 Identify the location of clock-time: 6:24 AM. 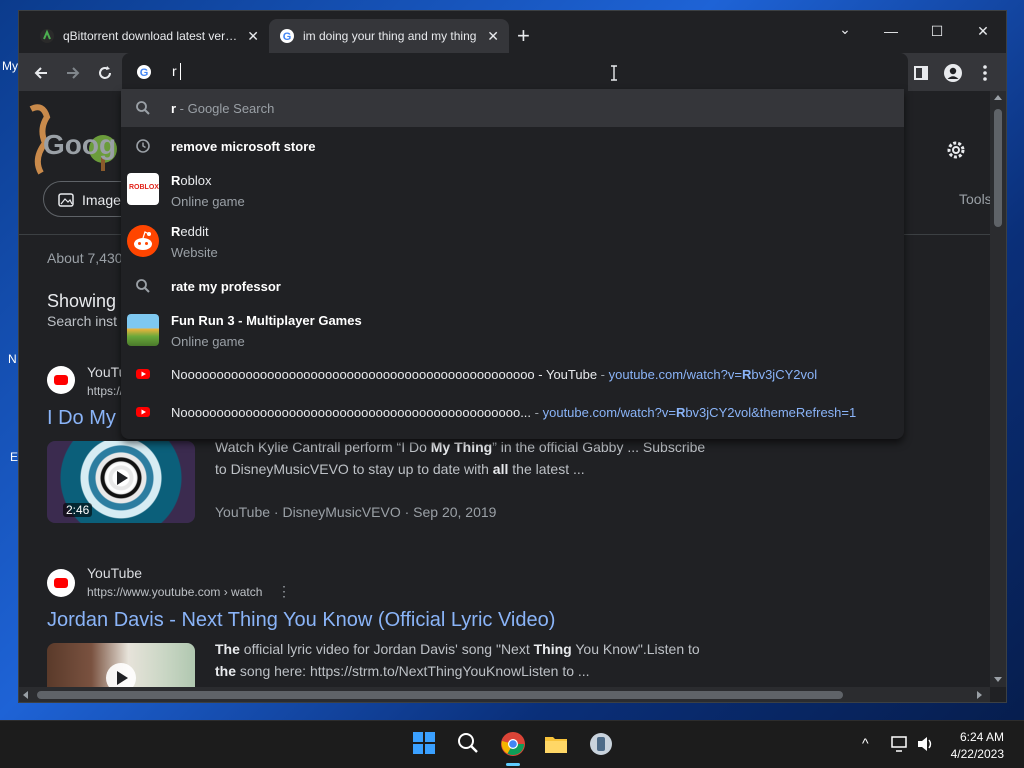
(982, 737).